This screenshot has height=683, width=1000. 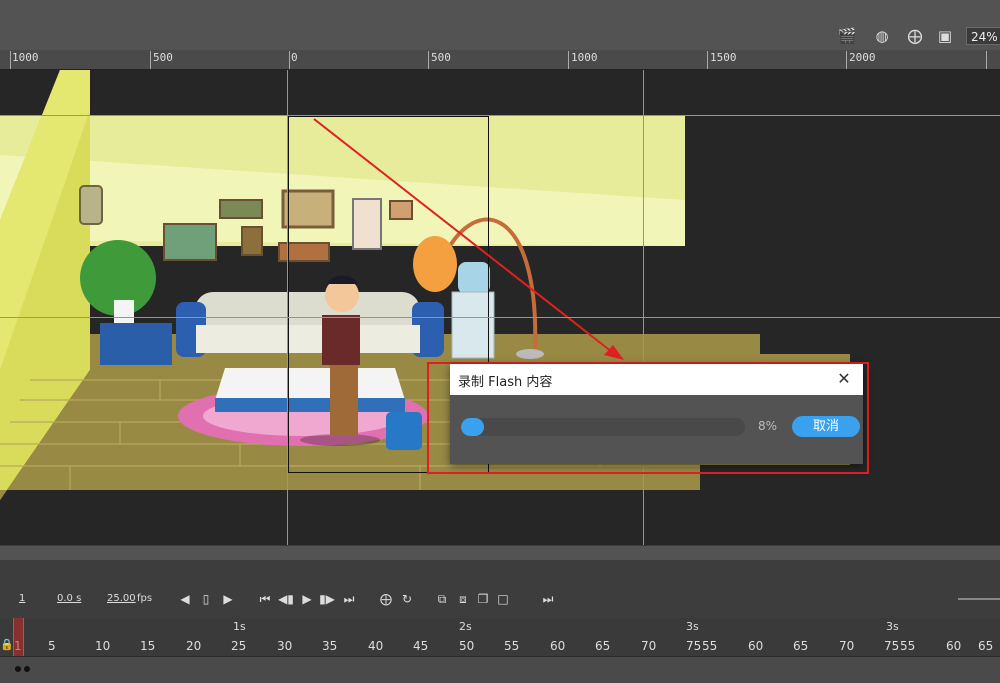 I want to click on frame-number: 45, so click(x=421, y=646).